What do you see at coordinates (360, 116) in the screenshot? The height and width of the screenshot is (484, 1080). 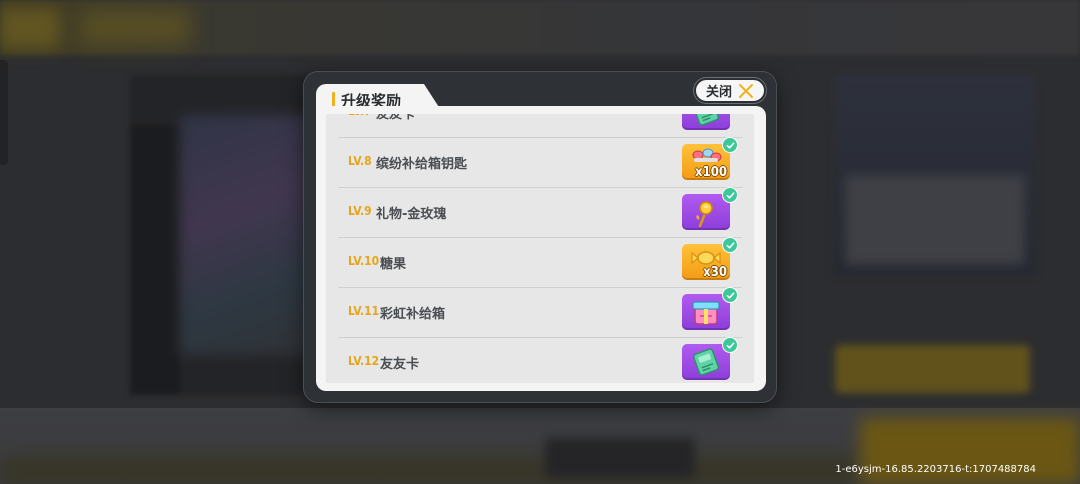 I see `reward-level: LV.7` at bounding box center [360, 116].